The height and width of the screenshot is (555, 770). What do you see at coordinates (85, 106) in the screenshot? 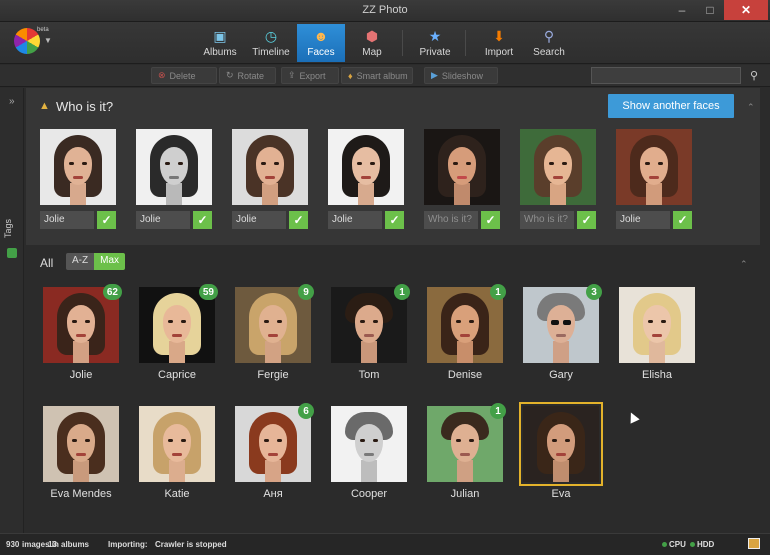
I see `who-heading: Who is it?` at bounding box center [85, 106].